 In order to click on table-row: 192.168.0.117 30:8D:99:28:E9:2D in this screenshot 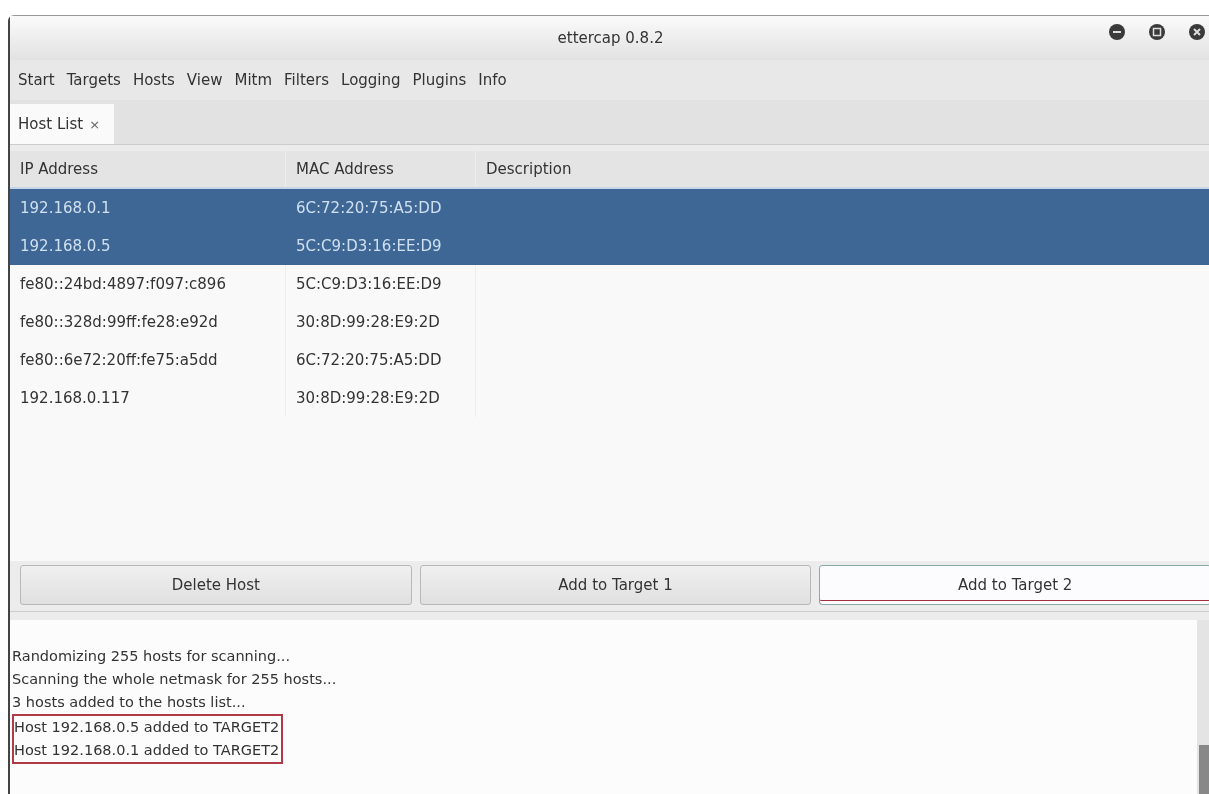, I will do `click(609, 398)`.